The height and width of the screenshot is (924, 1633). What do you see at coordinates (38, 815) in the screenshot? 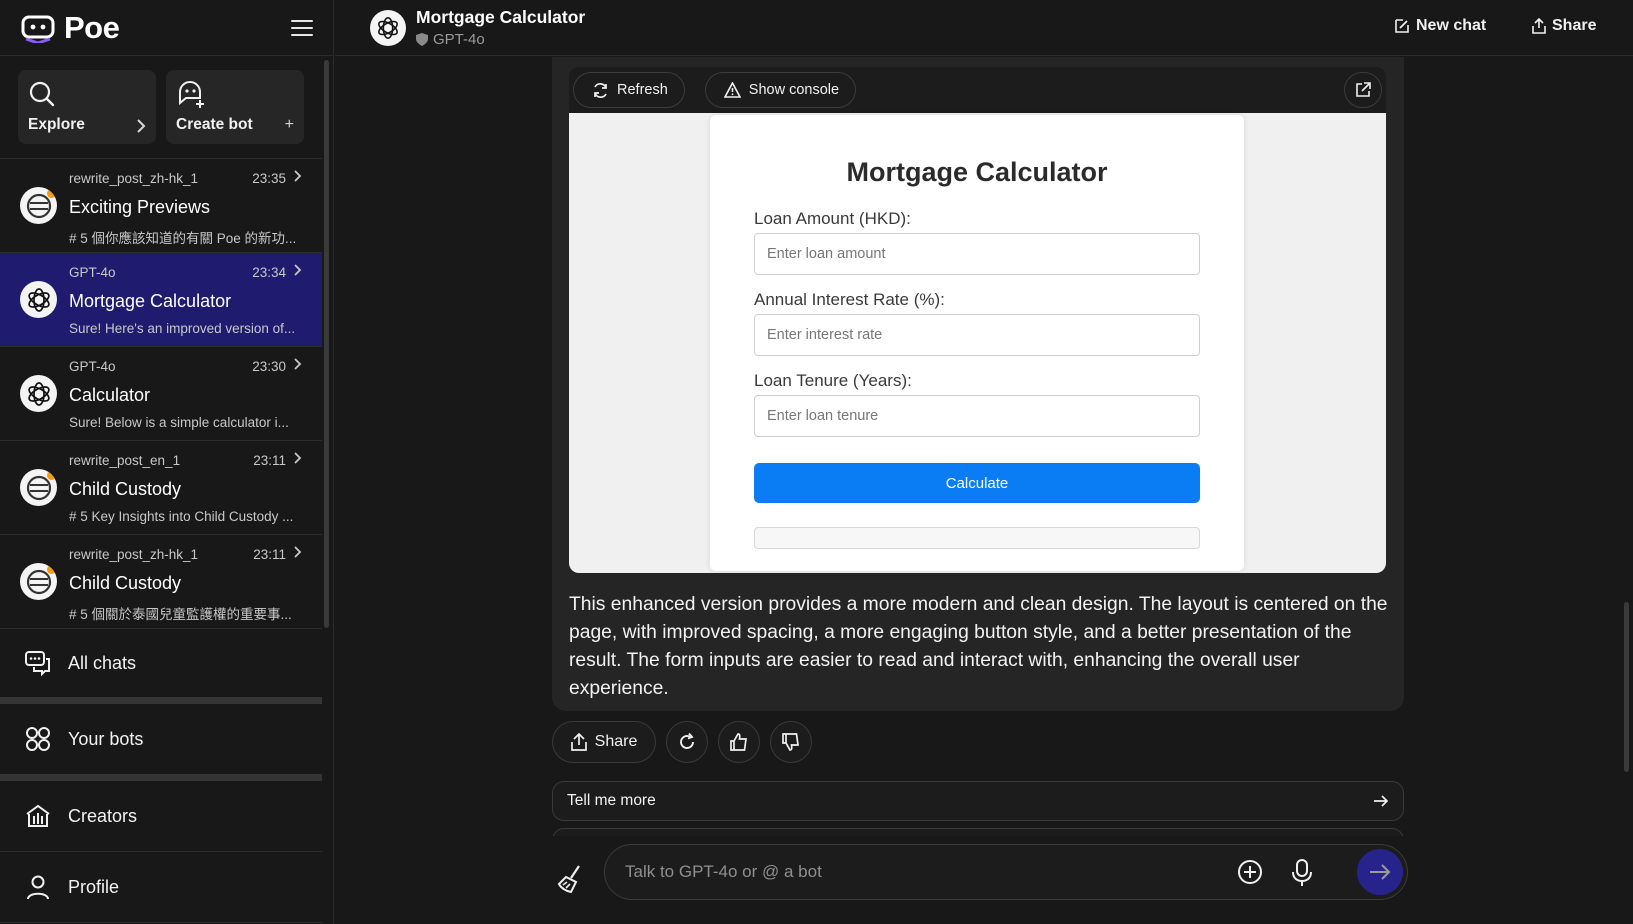
I see `creators-icon` at bounding box center [38, 815].